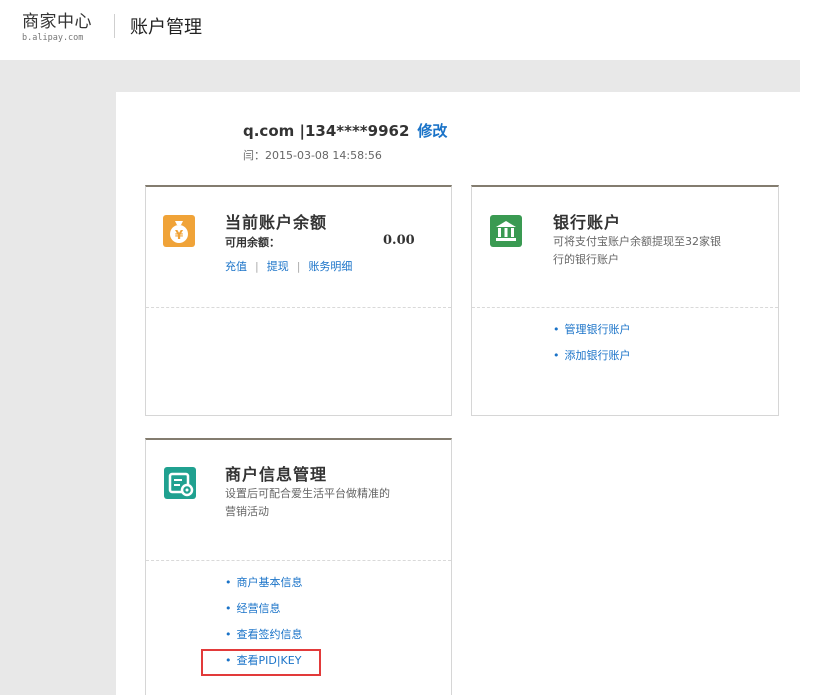  I want to click on list-item: • 经营信息, so click(264, 609).